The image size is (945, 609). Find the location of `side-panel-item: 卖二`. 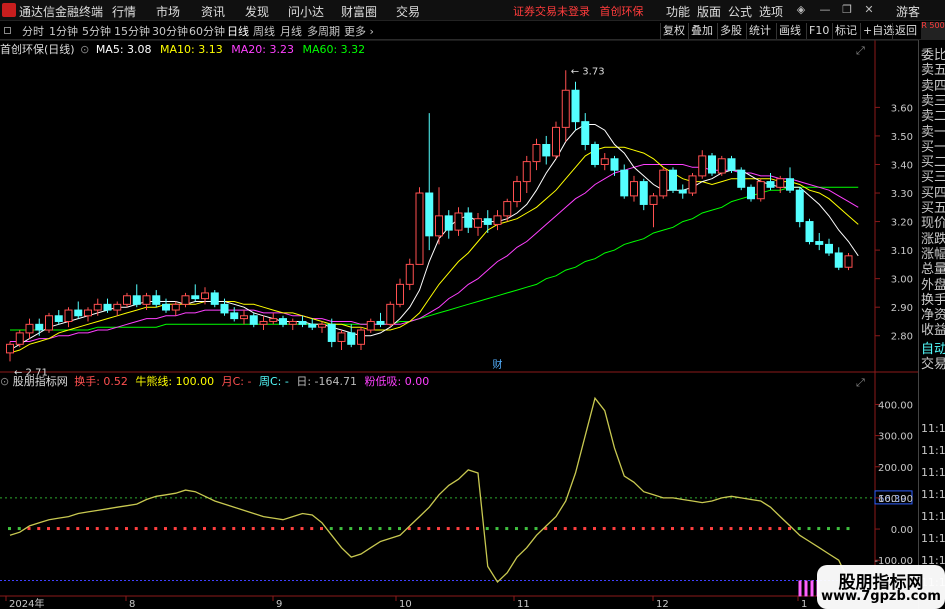

side-panel-item: 卖二 is located at coordinates (933, 116).